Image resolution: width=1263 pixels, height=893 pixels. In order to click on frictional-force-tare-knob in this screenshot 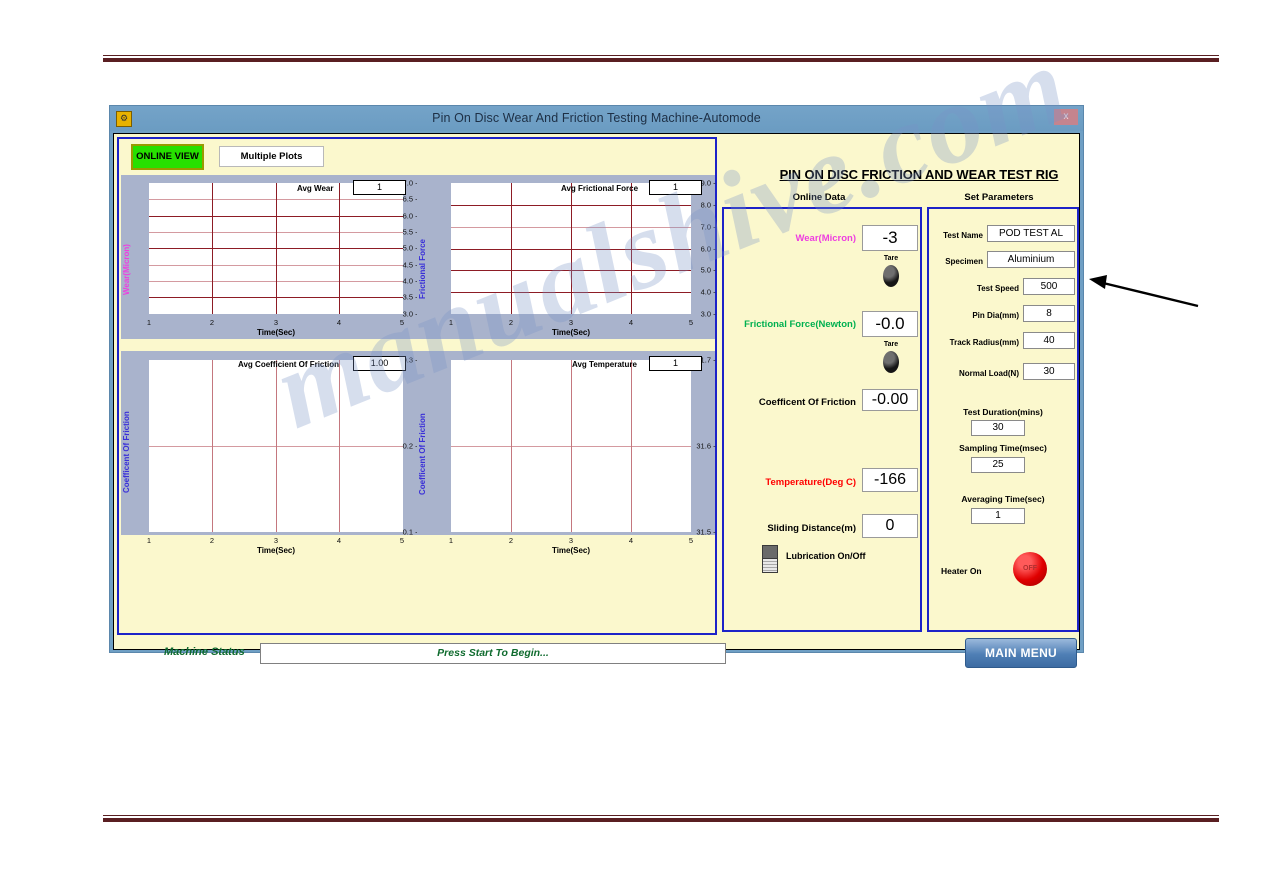, I will do `click(891, 362)`.